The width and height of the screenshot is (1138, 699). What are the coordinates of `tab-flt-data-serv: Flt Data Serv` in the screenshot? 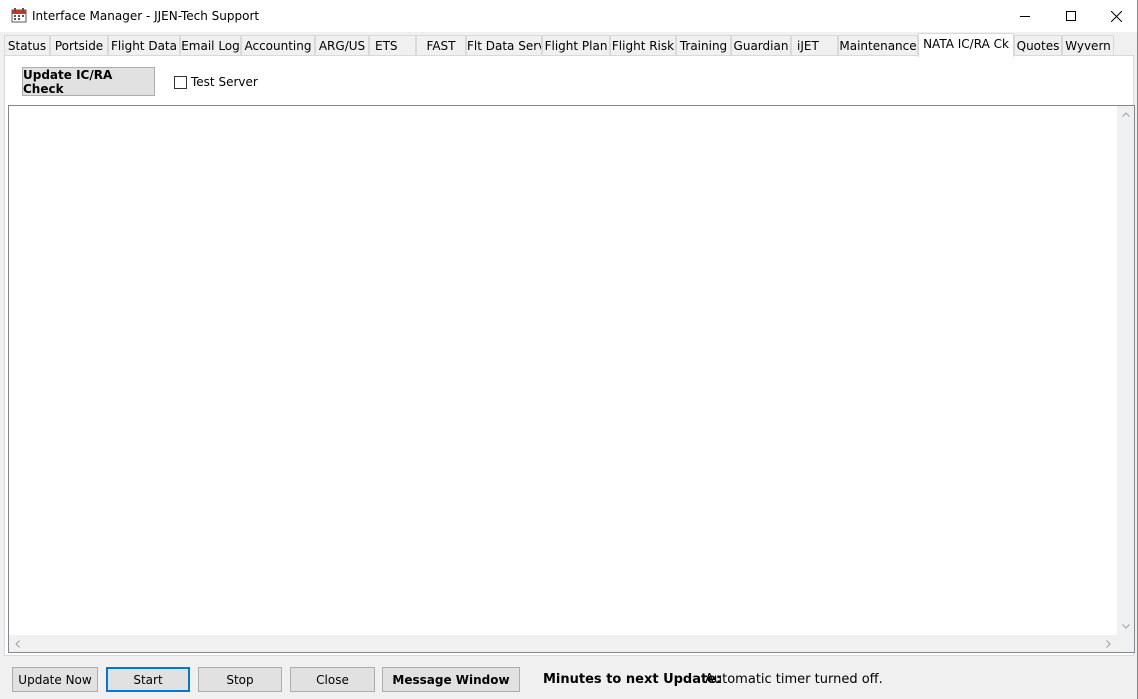 It's located at (504, 45).